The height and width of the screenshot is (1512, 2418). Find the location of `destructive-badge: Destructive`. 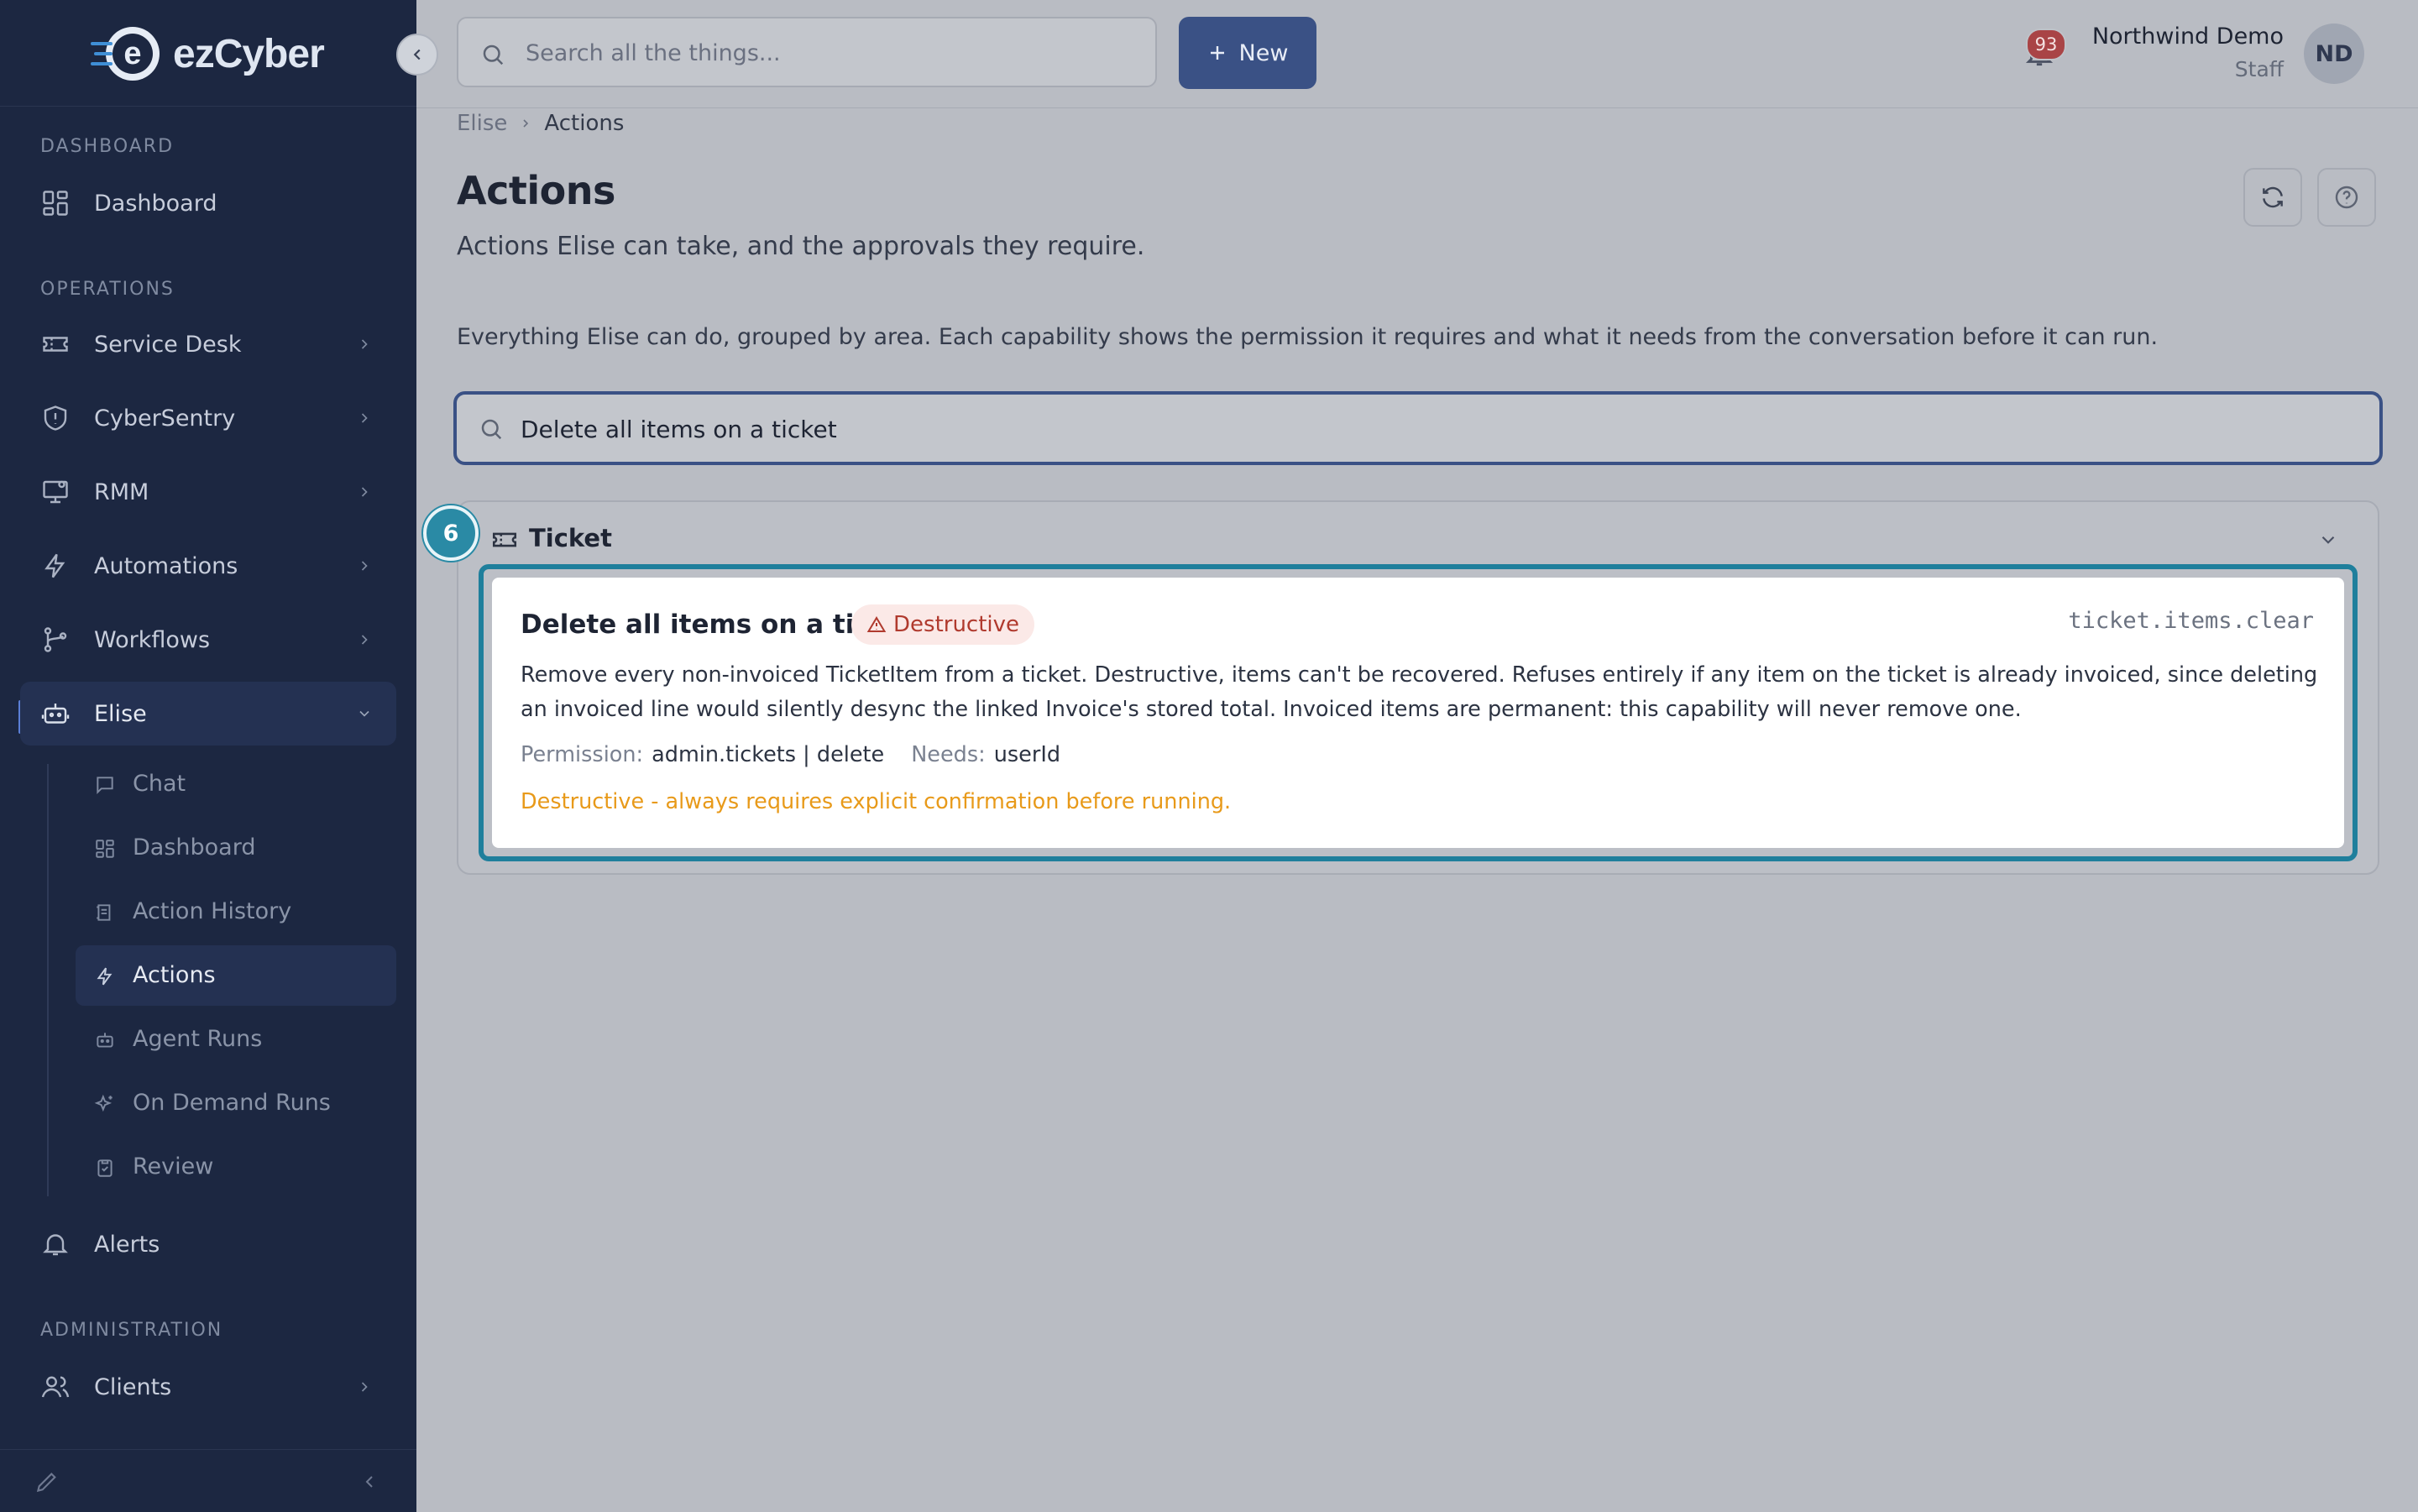

destructive-badge: Destructive is located at coordinates (943, 624).